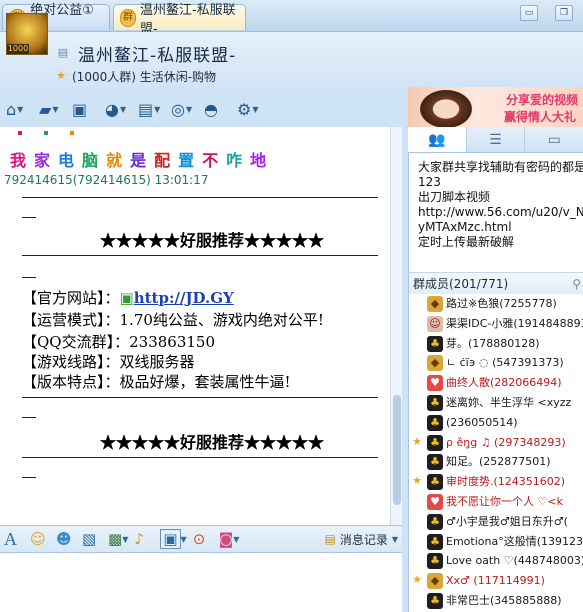 Image resolution: width=583 pixels, height=612 pixels. Describe the element at coordinates (496, 344) in the screenshot. I see `member-item: ♣ 芽。(178880128)` at that location.